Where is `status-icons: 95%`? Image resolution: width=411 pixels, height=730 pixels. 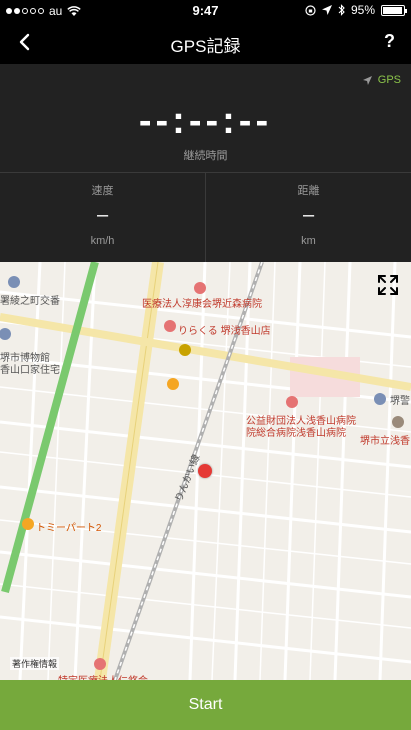
status-icons: 95% is located at coordinates (356, 10).